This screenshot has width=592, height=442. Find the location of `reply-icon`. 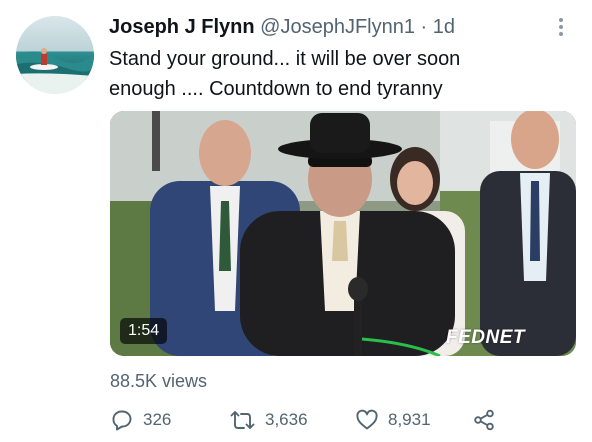

reply-icon is located at coordinates (122, 420).